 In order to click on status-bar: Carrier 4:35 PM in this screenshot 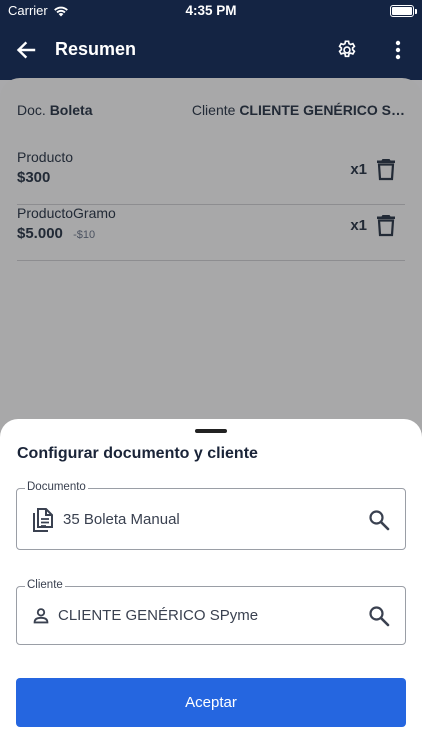, I will do `click(211, 11)`.